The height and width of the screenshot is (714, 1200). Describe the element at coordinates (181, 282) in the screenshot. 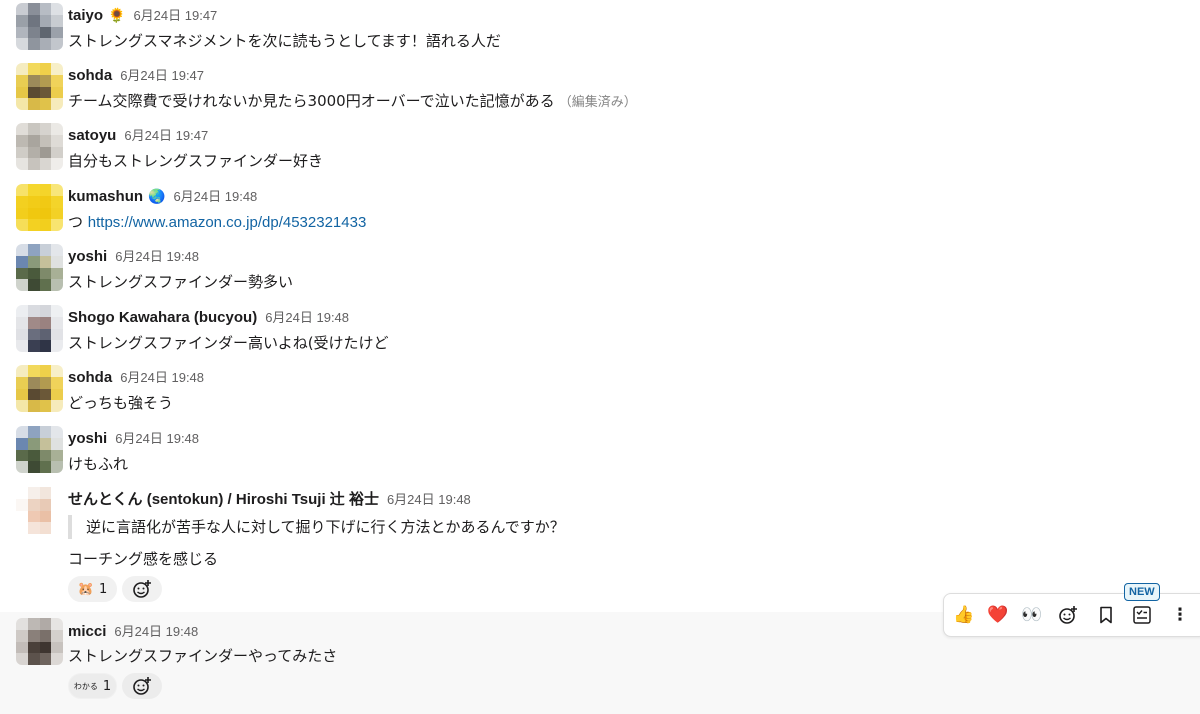

I see `message-text: ストレングスファインダー勢多い` at that location.